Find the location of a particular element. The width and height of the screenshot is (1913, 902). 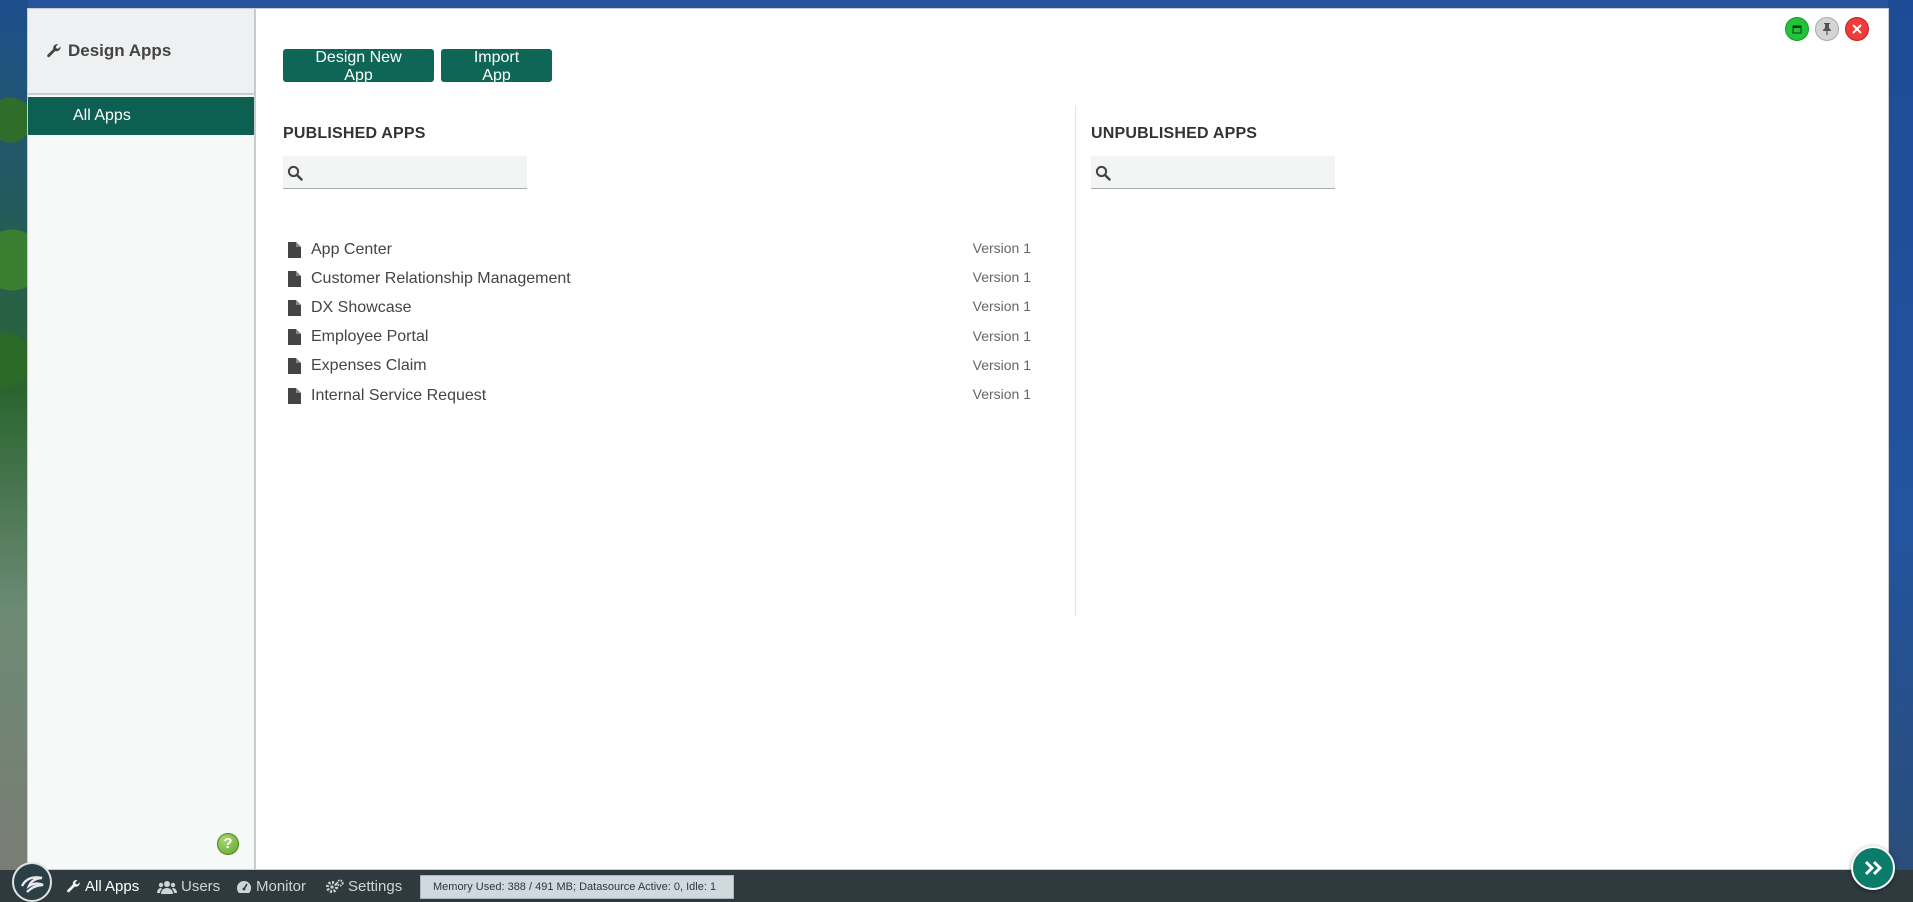

taskbar-item-label: Settings is located at coordinates (375, 886).